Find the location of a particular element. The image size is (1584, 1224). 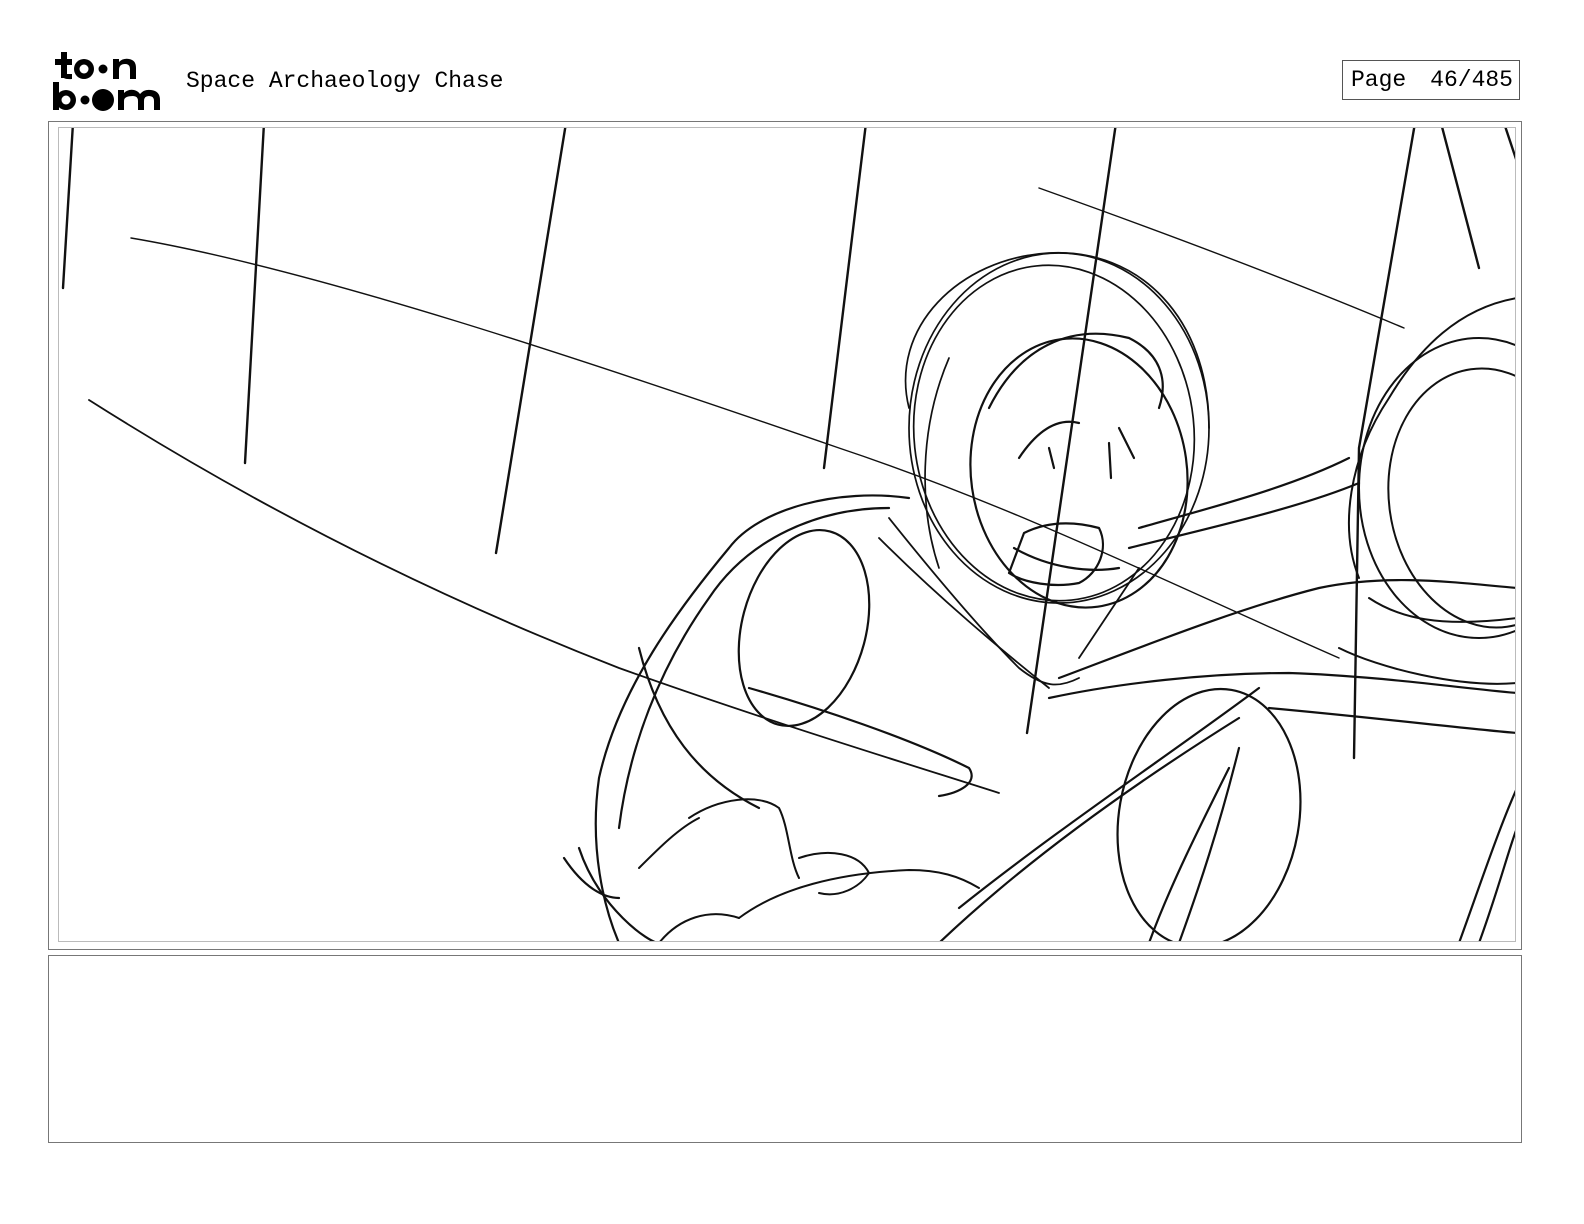

page-label: Page is located at coordinates (1379, 80).